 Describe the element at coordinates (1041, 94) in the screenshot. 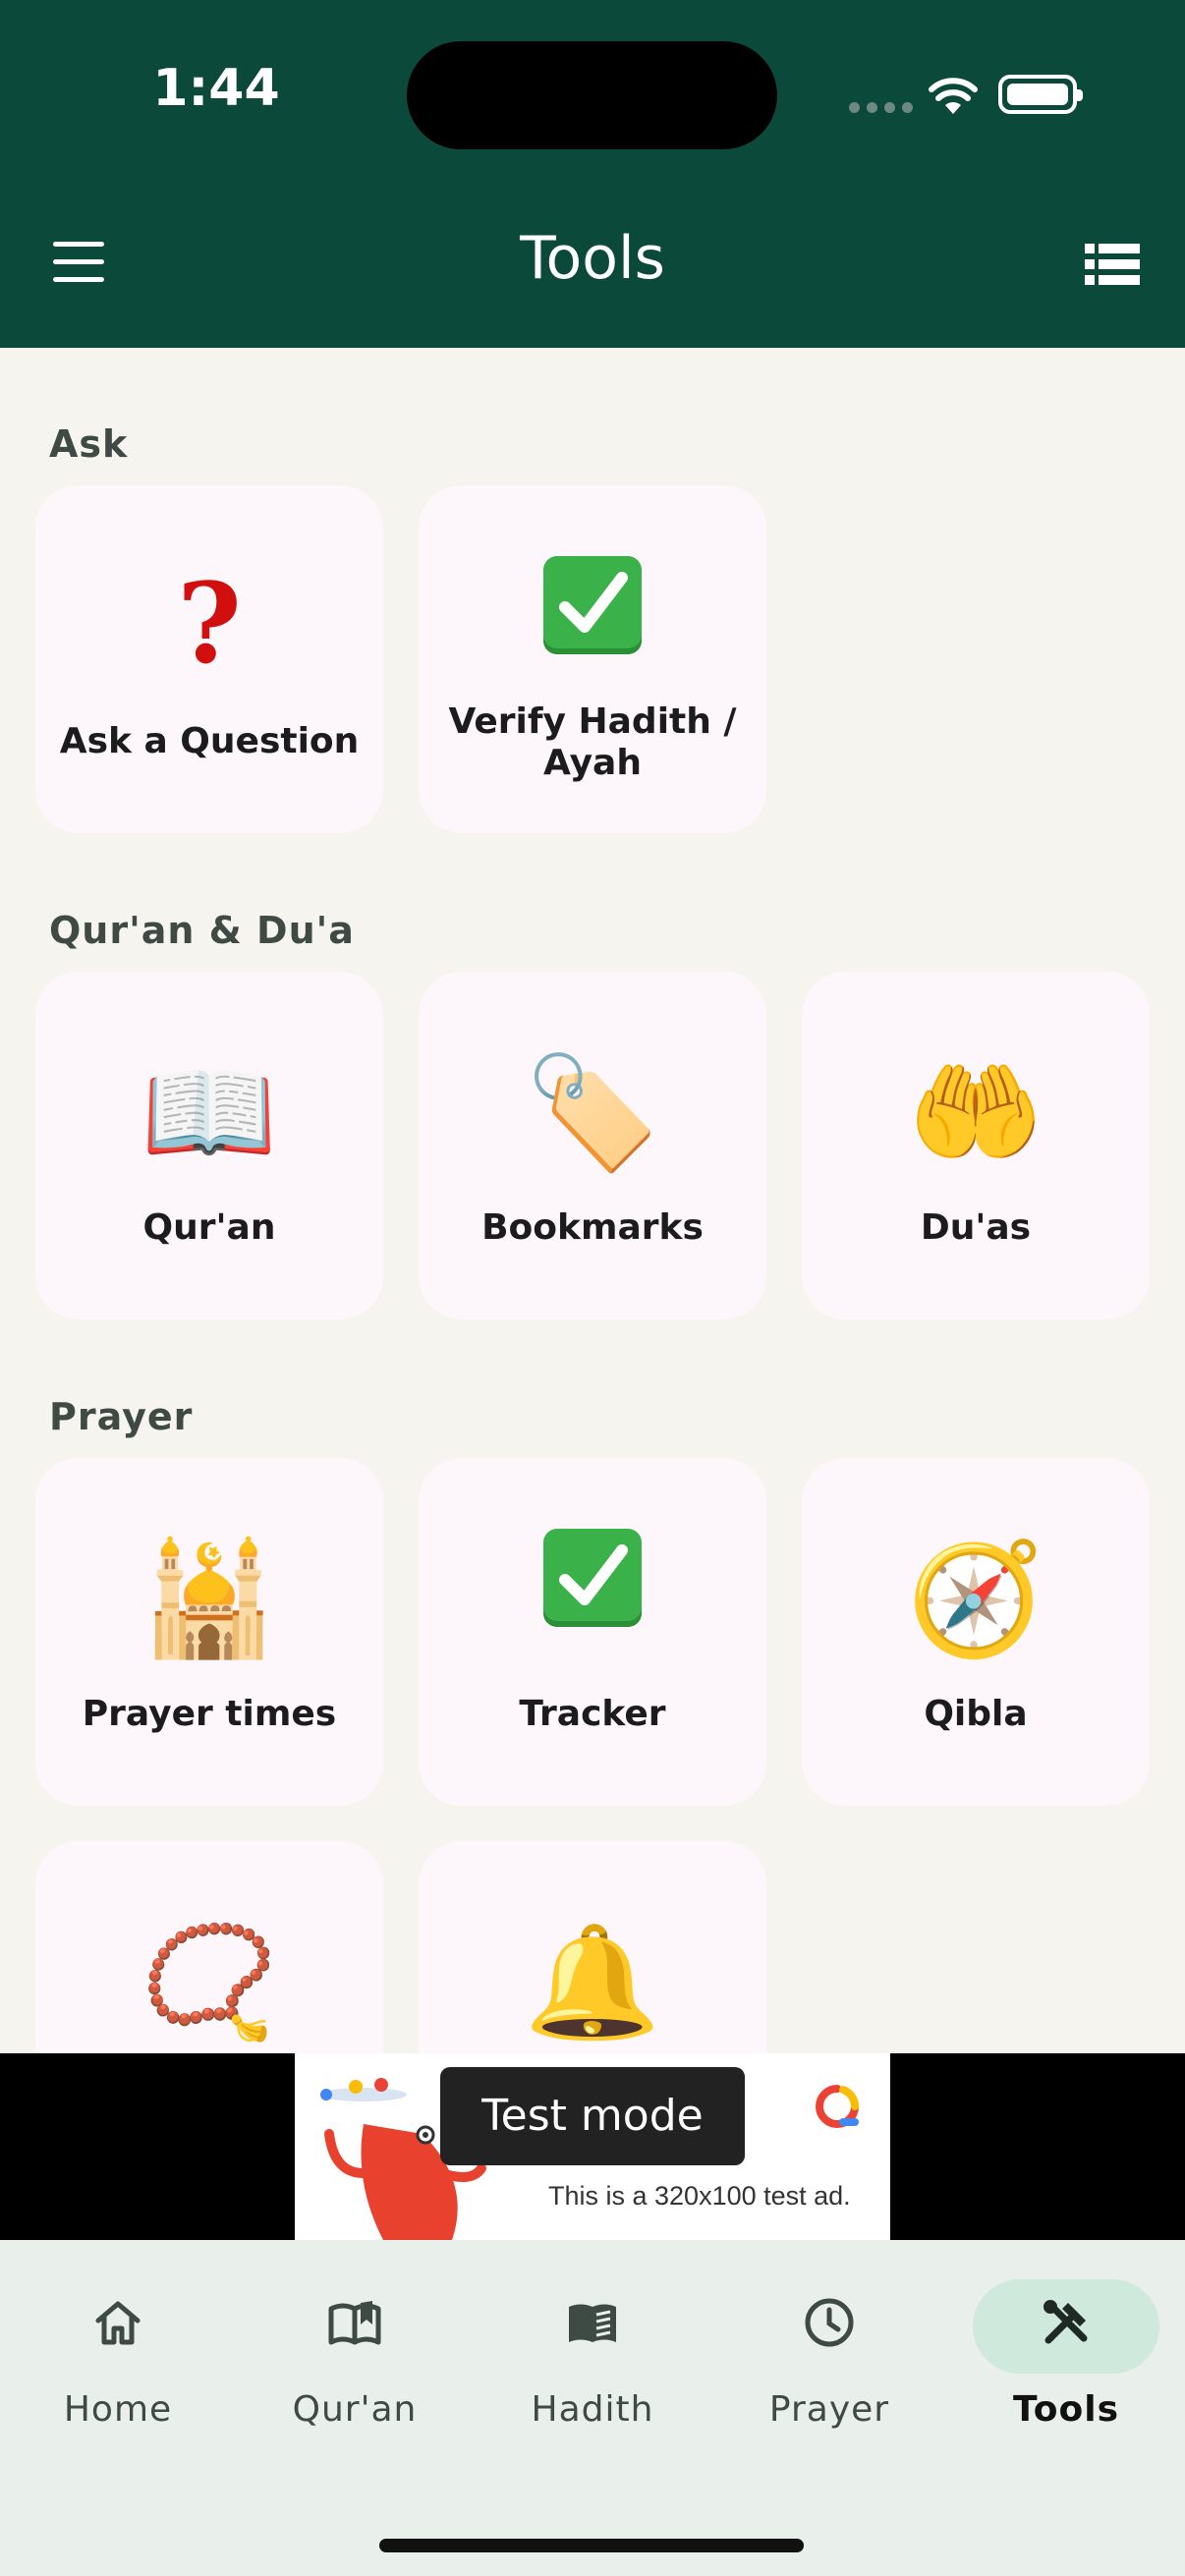

I see `battery-icon` at that location.